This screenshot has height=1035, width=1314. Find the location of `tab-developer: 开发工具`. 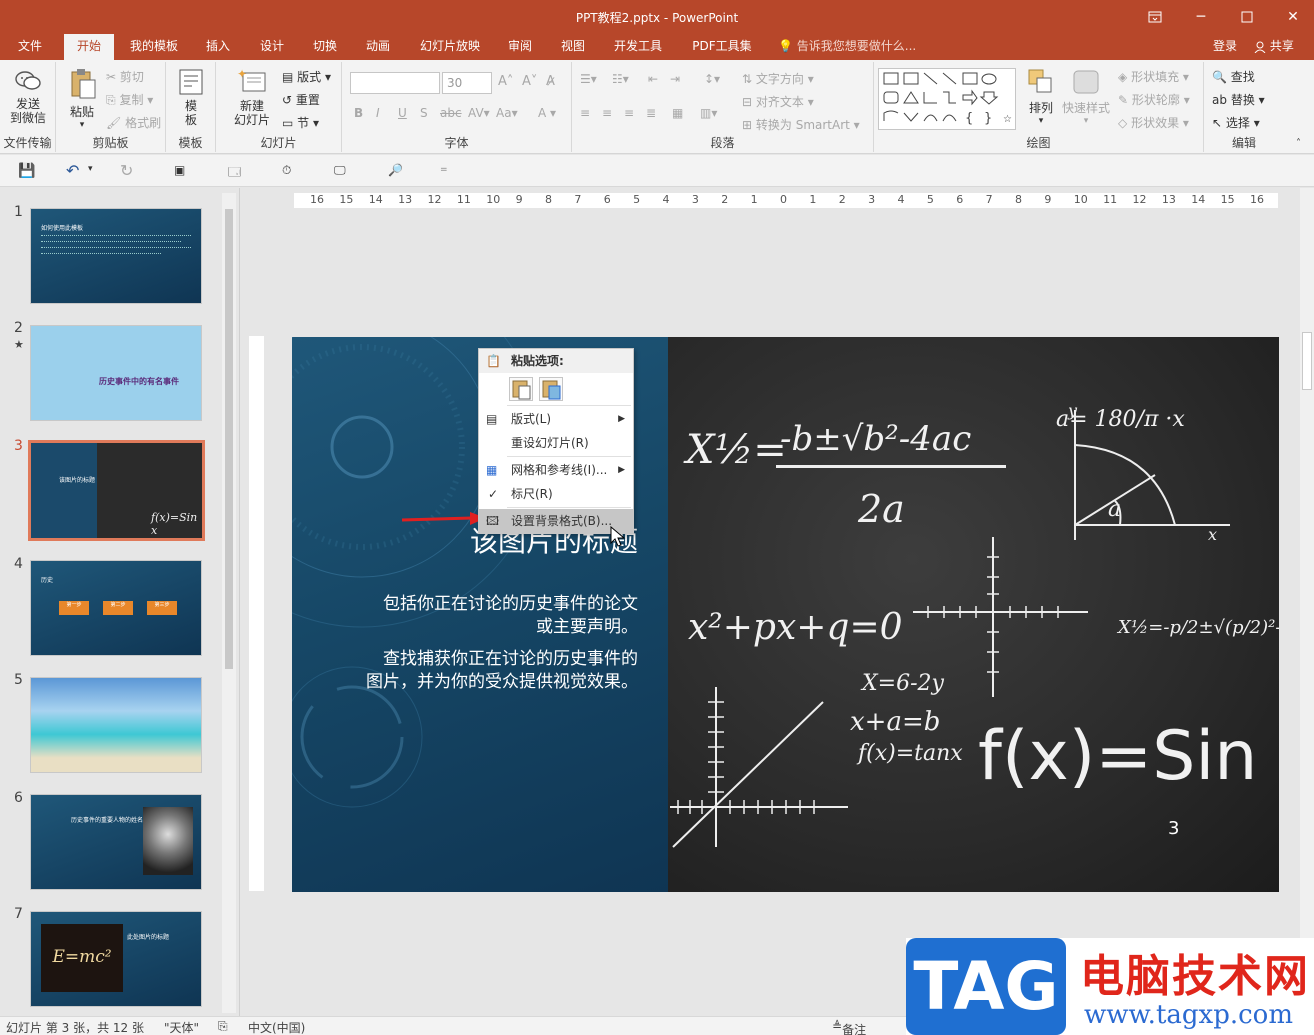

tab-developer: 开发工具 is located at coordinates (638, 47).